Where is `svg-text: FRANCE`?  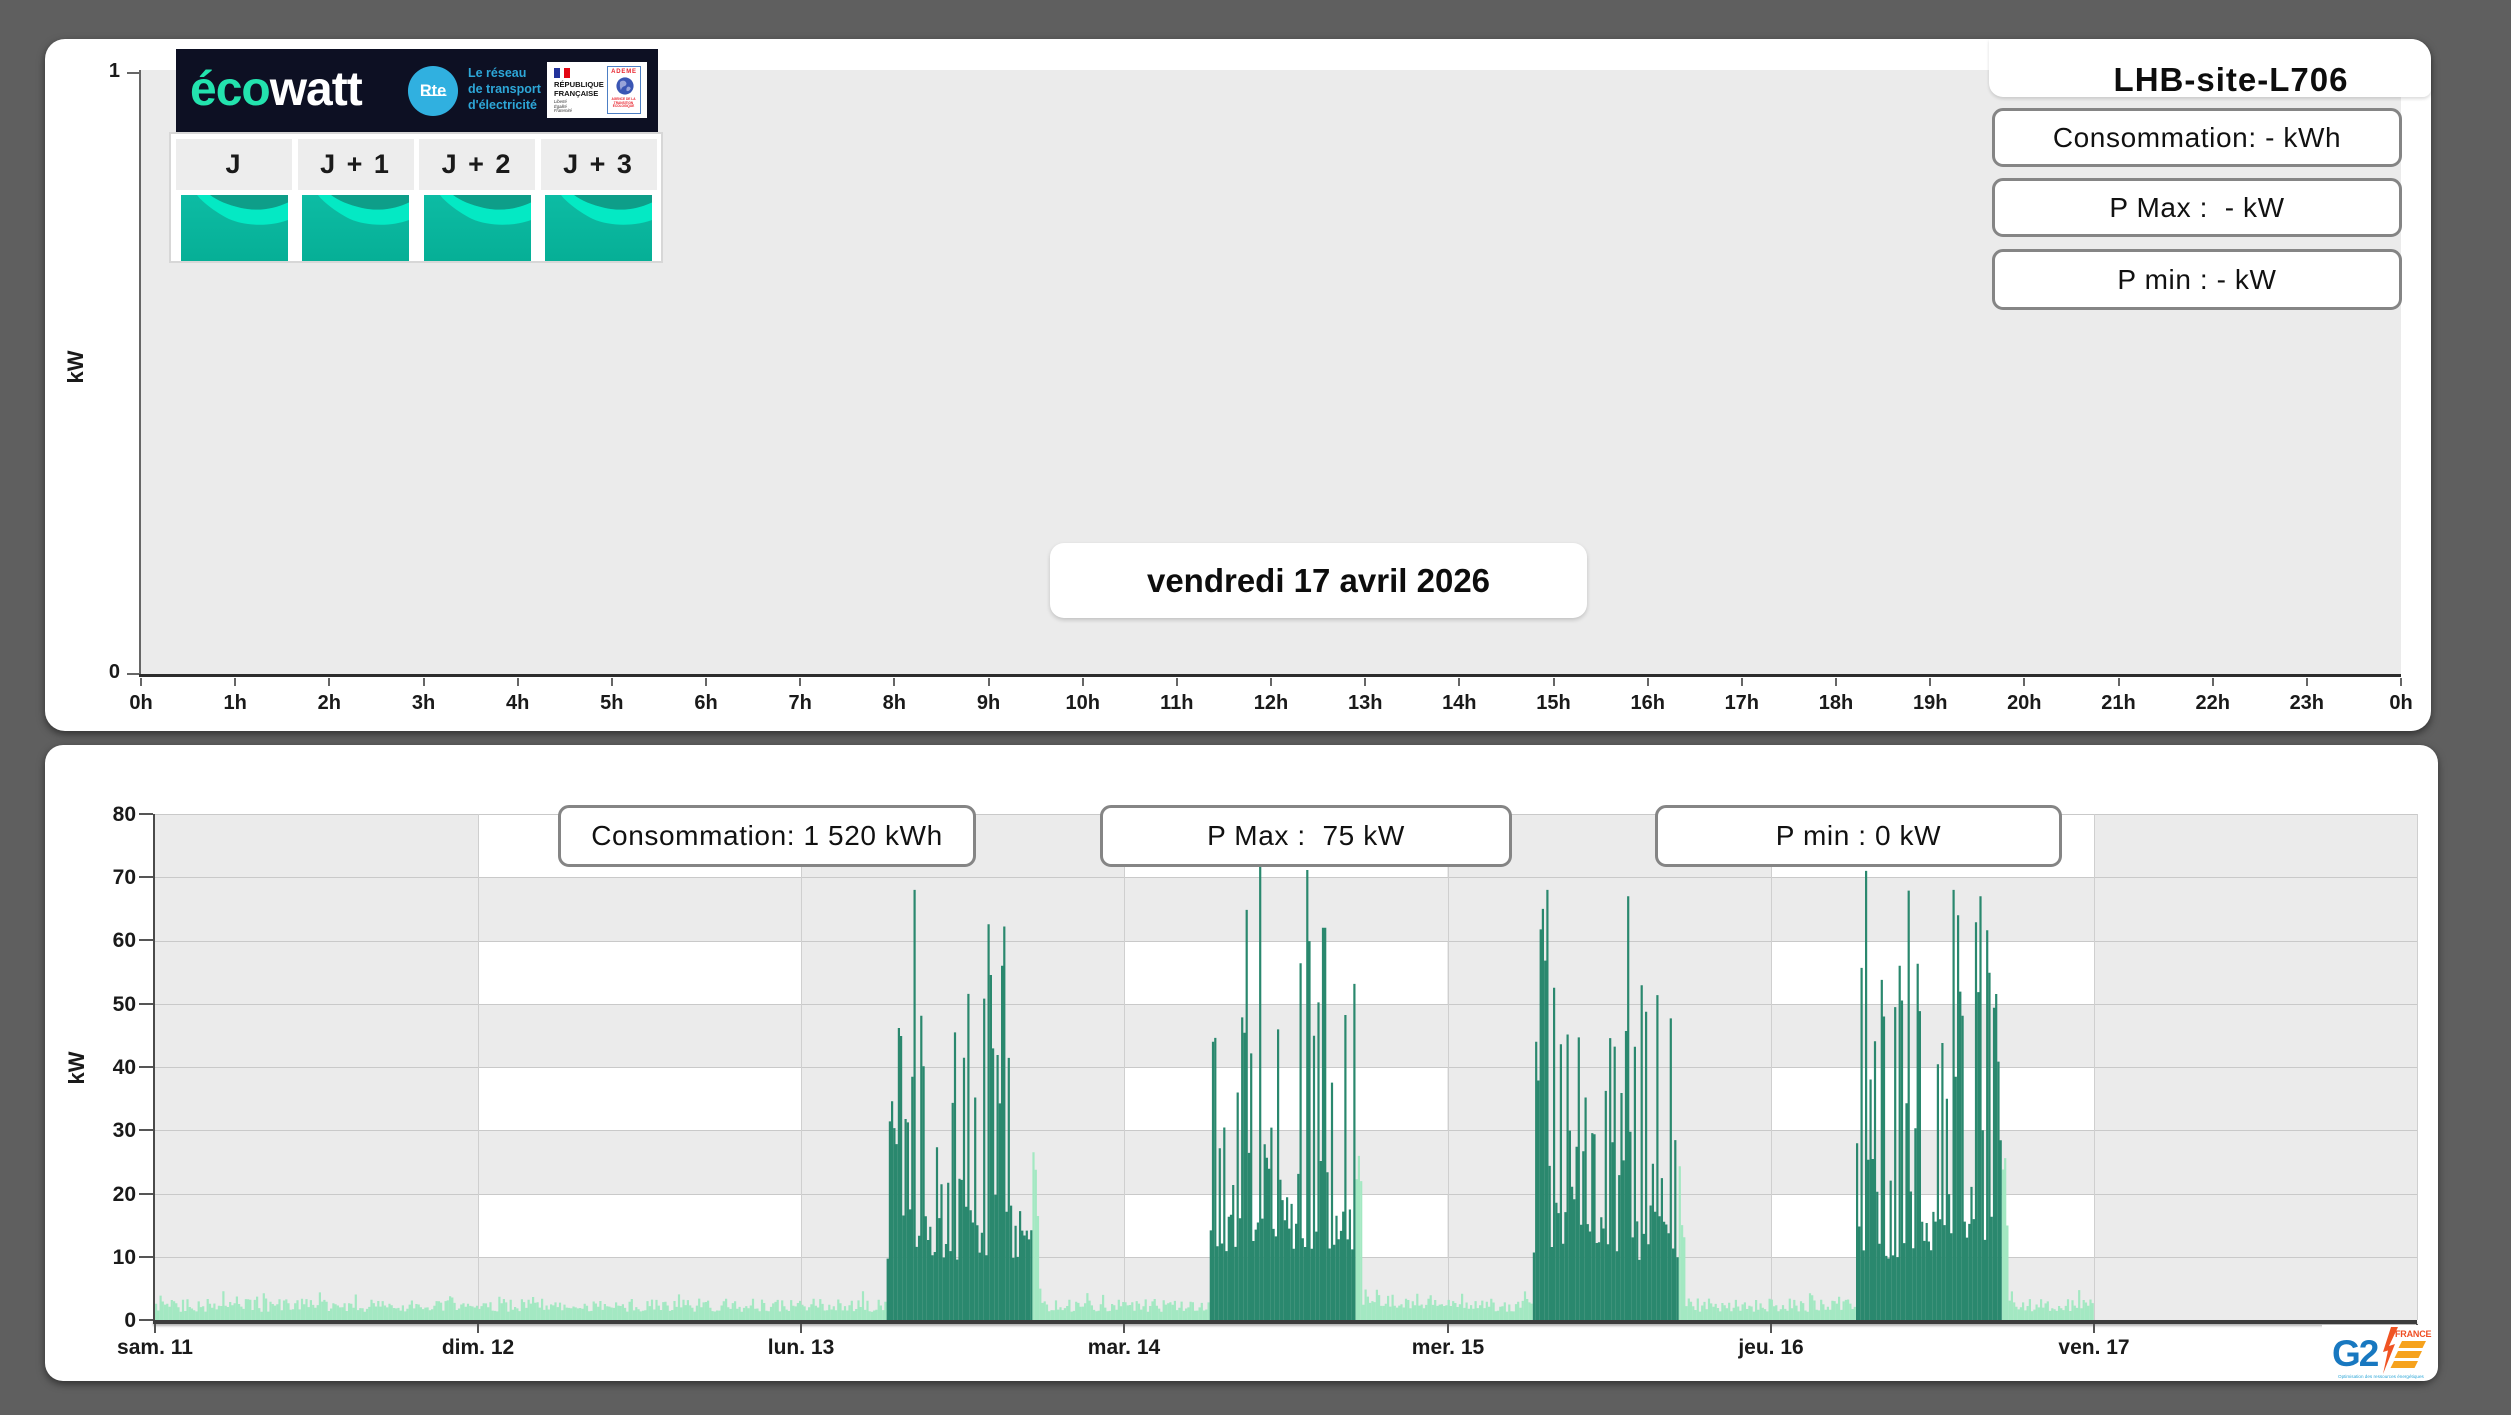 svg-text: FRANCE is located at coordinates (2413, 1334).